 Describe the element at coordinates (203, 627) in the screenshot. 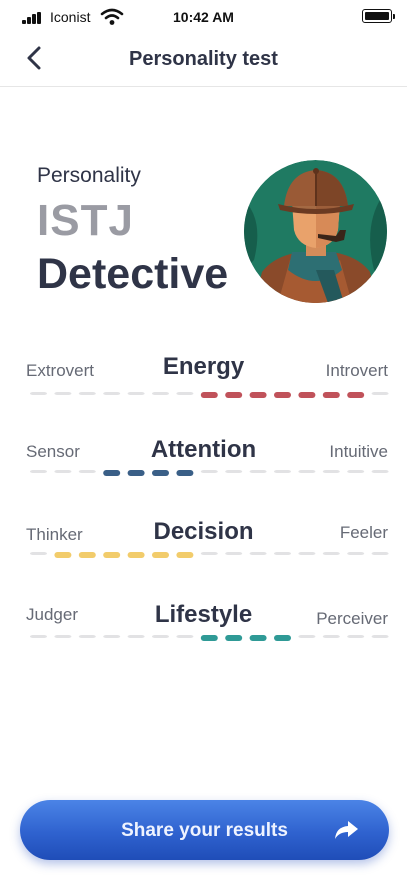

I see `trait-lifestyle: Judger Lifestyle Perceiver` at that location.